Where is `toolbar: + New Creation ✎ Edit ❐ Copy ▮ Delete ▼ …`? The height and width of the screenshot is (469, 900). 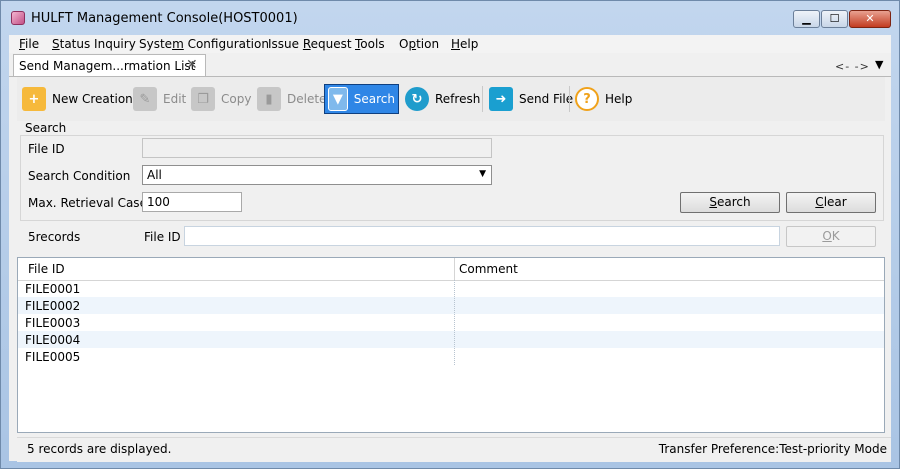 toolbar: + New Creation ✎ Edit ❐ Copy ▮ Delete ▼ … is located at coordinates (451, 99).